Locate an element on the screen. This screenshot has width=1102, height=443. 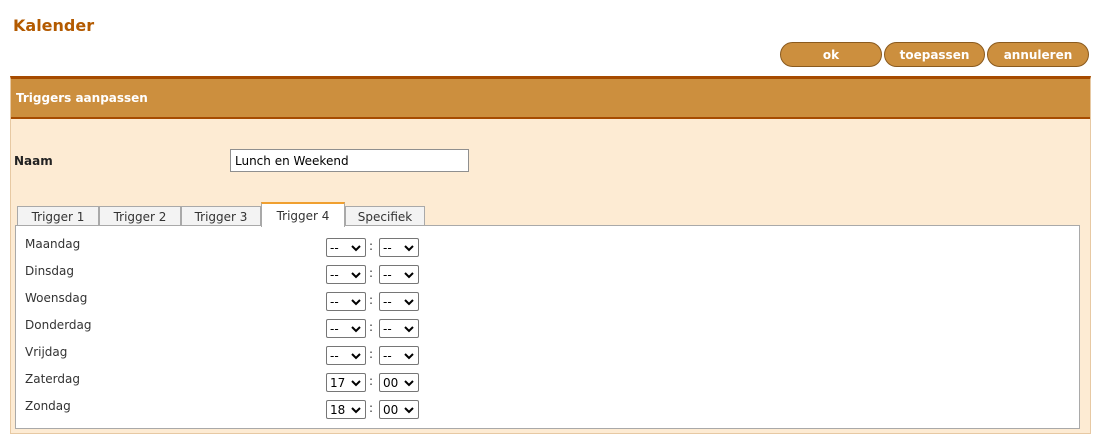
day-row-donderdag: Donderdag -- : -- is located at coordinates (547, 327).